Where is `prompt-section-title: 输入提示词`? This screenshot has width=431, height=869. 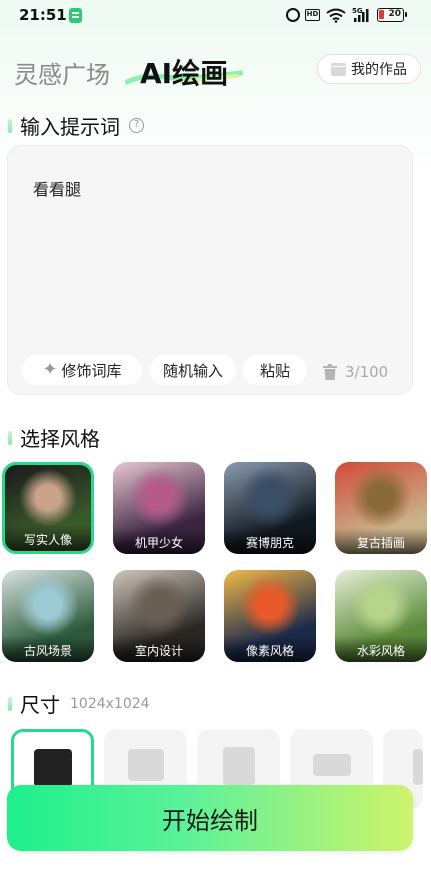
prompt-section-title: 输入提示词 is located at coordinates (70, 127).